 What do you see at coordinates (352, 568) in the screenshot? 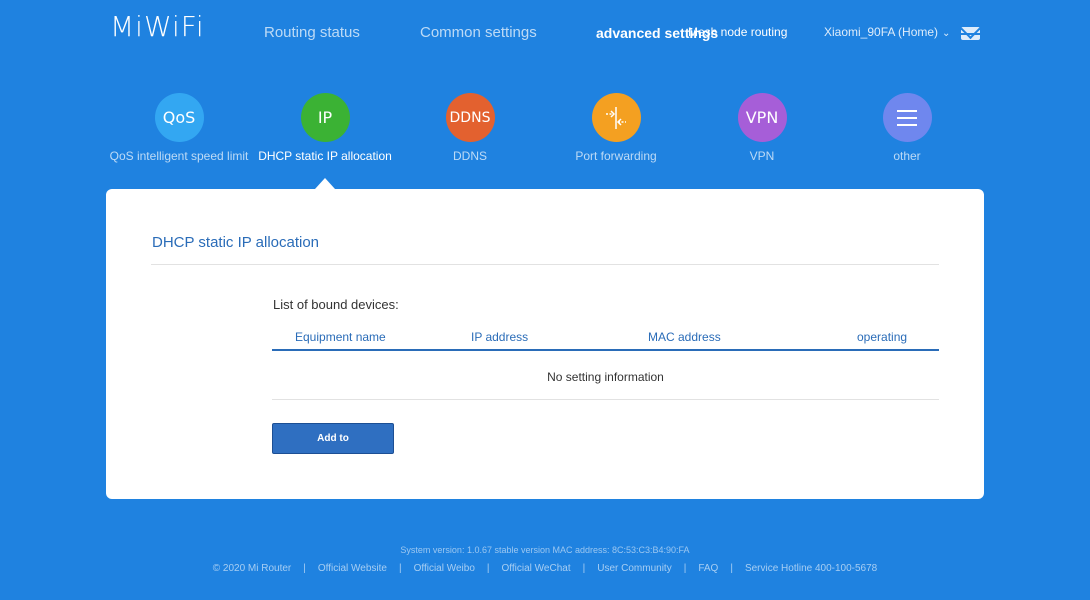
I see `footer-link-official-website: Official Website` at bounding box center [352, 568].